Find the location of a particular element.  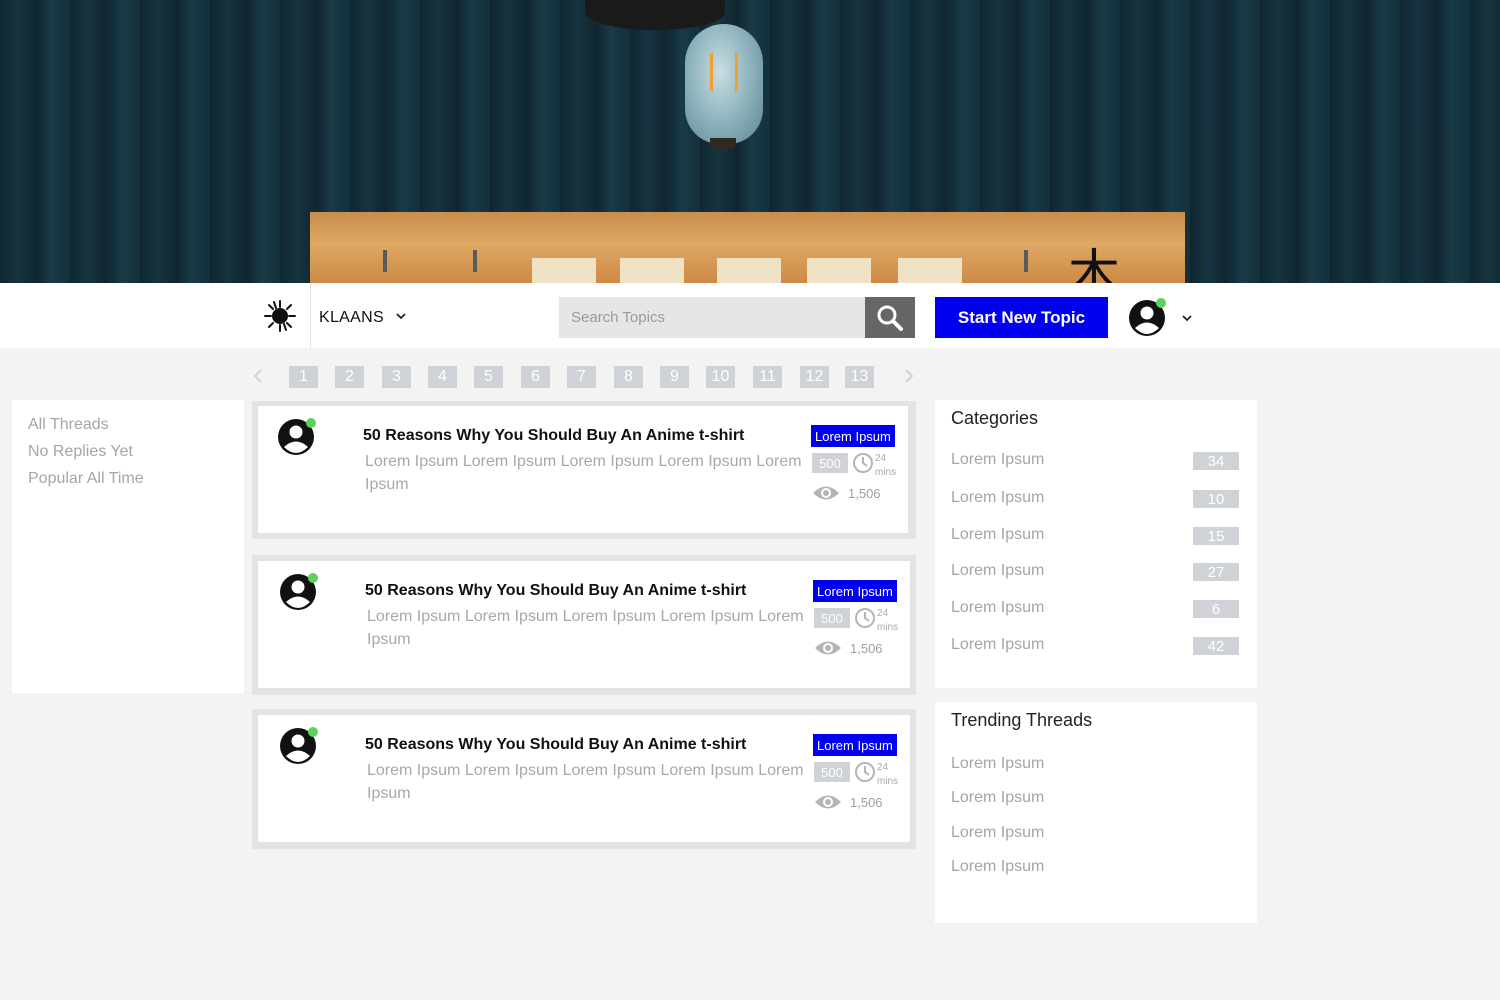

page-button: 8 is located at coordinates (628, 377).